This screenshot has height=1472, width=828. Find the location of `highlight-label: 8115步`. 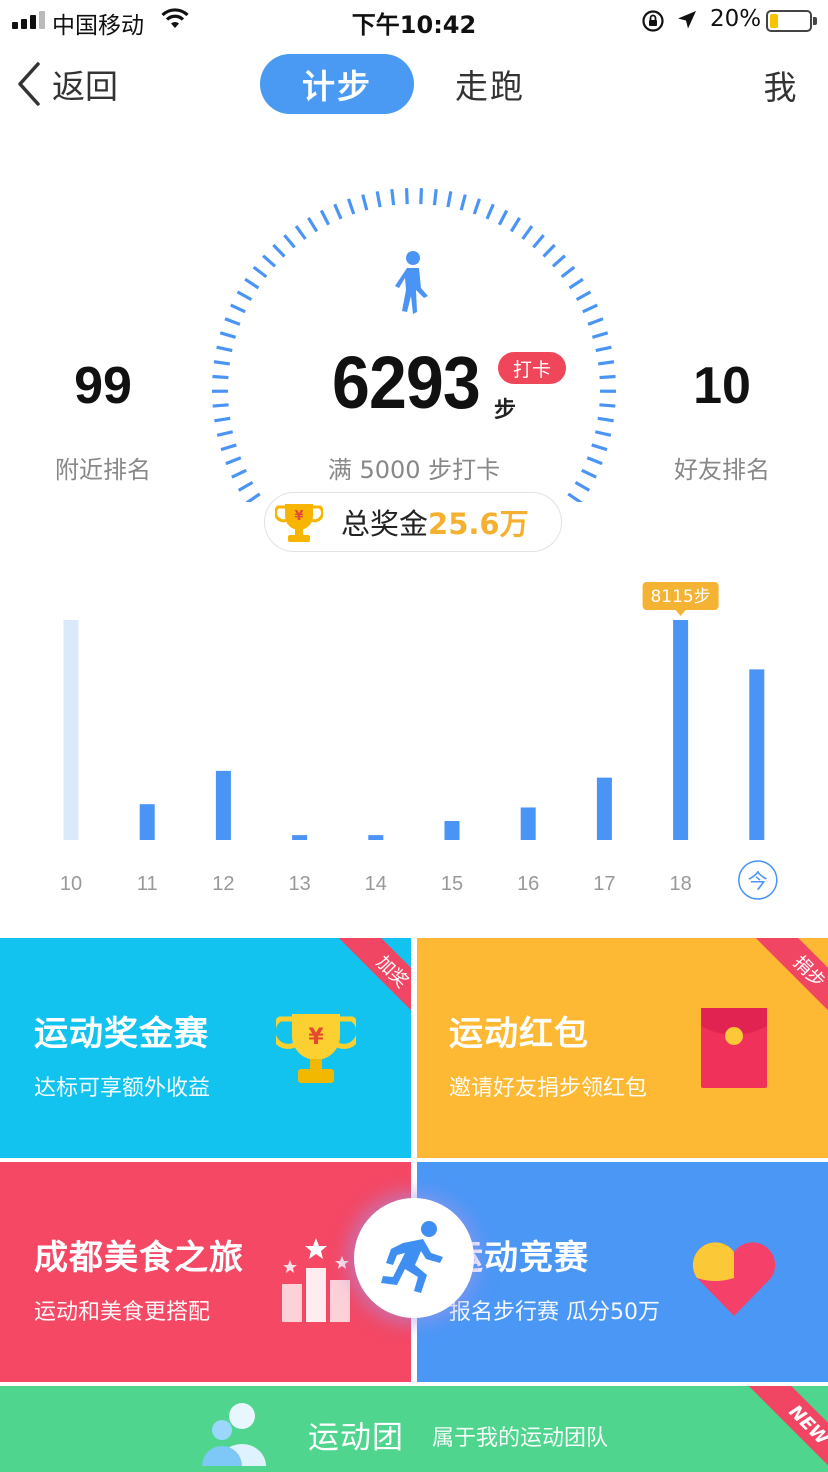

highlight-label: 8115步 is located at coordinates (680, 597).